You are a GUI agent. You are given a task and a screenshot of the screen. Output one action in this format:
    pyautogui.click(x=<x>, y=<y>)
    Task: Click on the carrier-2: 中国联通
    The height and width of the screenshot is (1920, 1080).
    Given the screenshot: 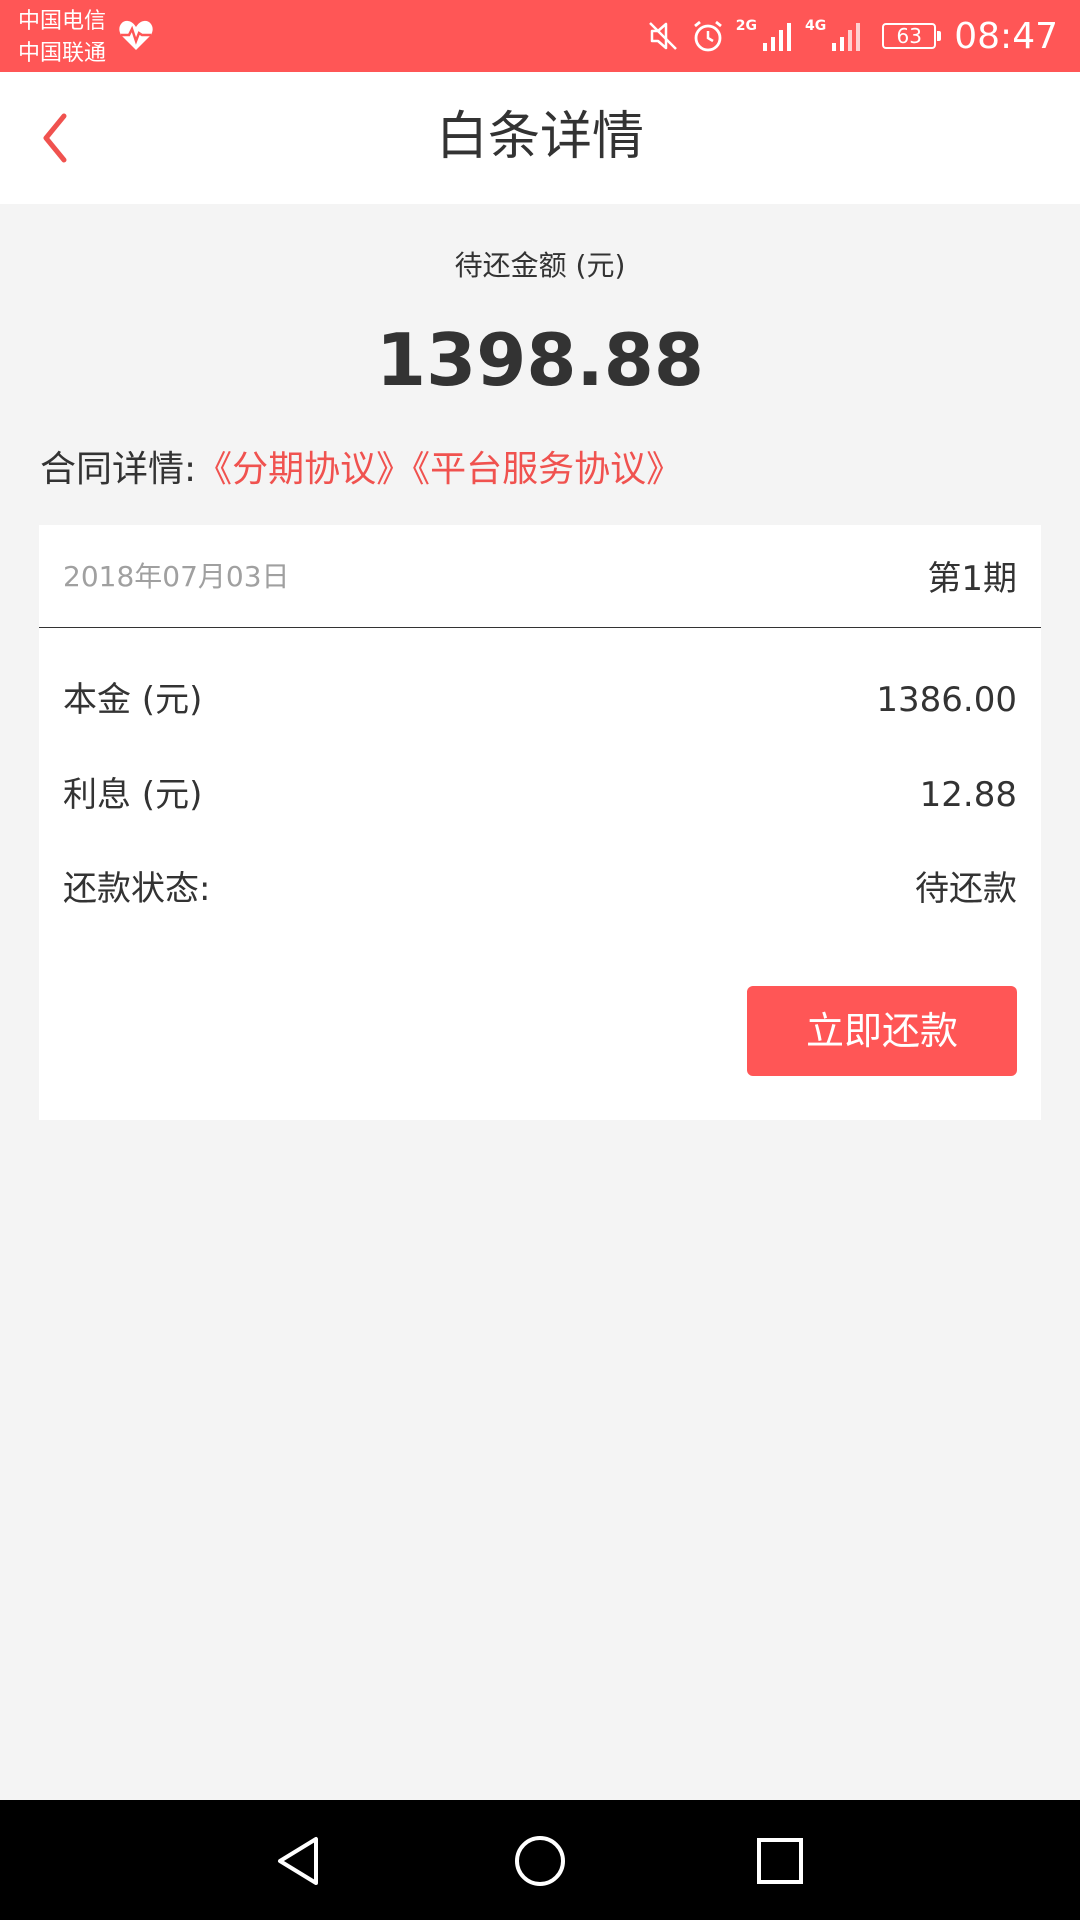 What is the action you would take?
    pyautogui.click(x=62, y=53)
    